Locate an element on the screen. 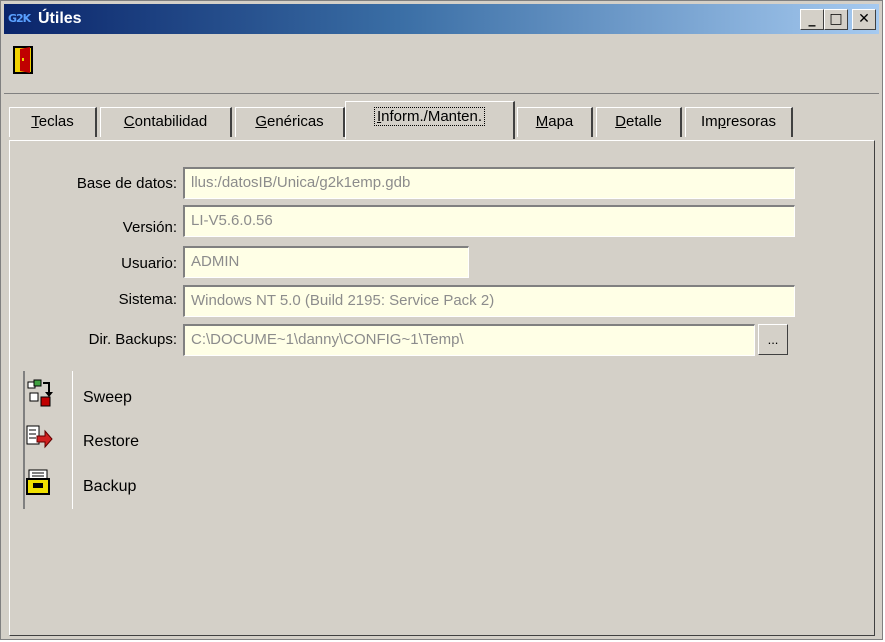 This screenshot has height=642, width=885. exit-door-icon is located at coordinates (23, 60).